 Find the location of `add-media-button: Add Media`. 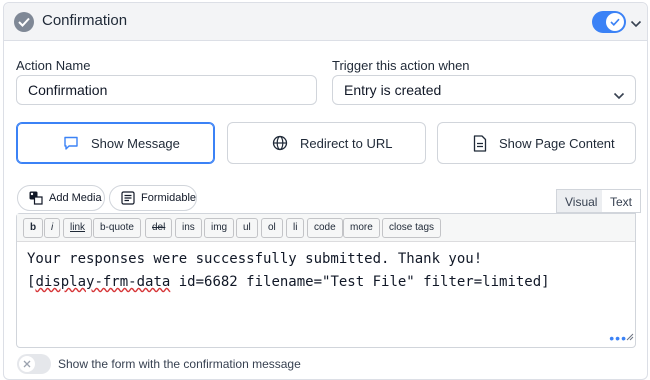

add-media-button: Add Media is located at coordinates (61, 198).